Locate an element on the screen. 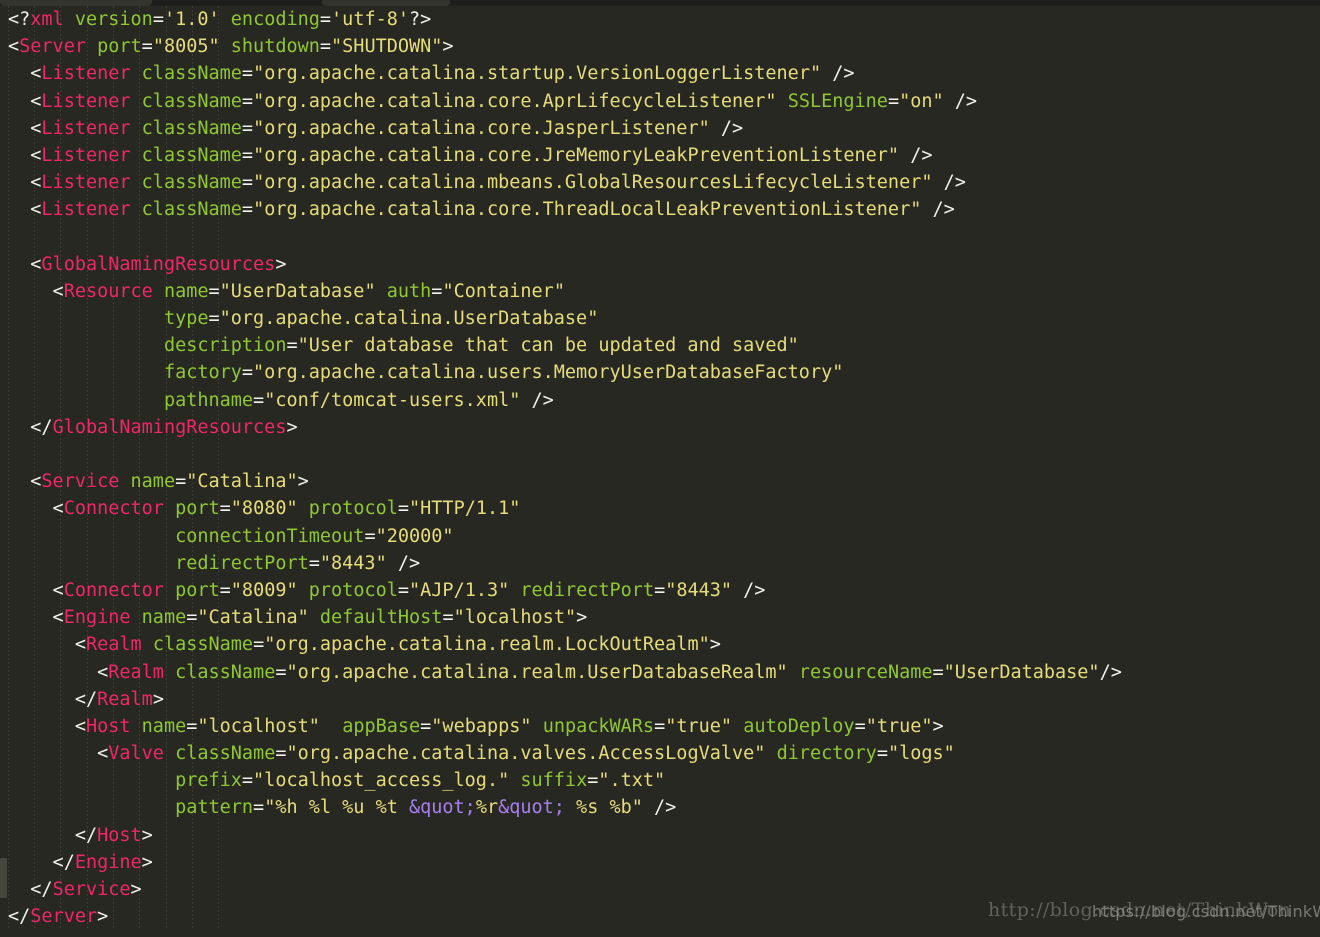 The height and width of the screenshot is (937, 1320). code-line: pathname="conf/tomcat-users.xml" /> is located at coordinates (561, 400).